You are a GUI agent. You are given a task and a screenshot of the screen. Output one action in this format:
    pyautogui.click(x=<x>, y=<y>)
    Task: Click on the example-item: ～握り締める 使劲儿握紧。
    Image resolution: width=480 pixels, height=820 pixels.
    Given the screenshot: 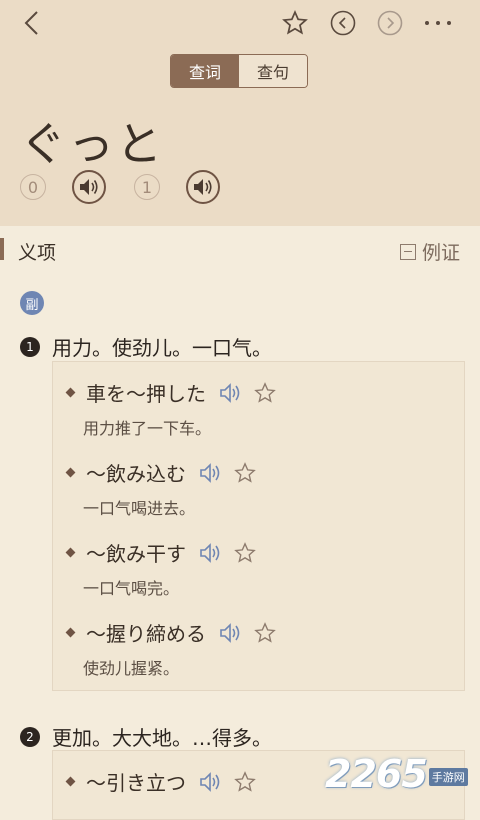 What is the action you would take?
    pyautogui.click(x=170, y=648)
    